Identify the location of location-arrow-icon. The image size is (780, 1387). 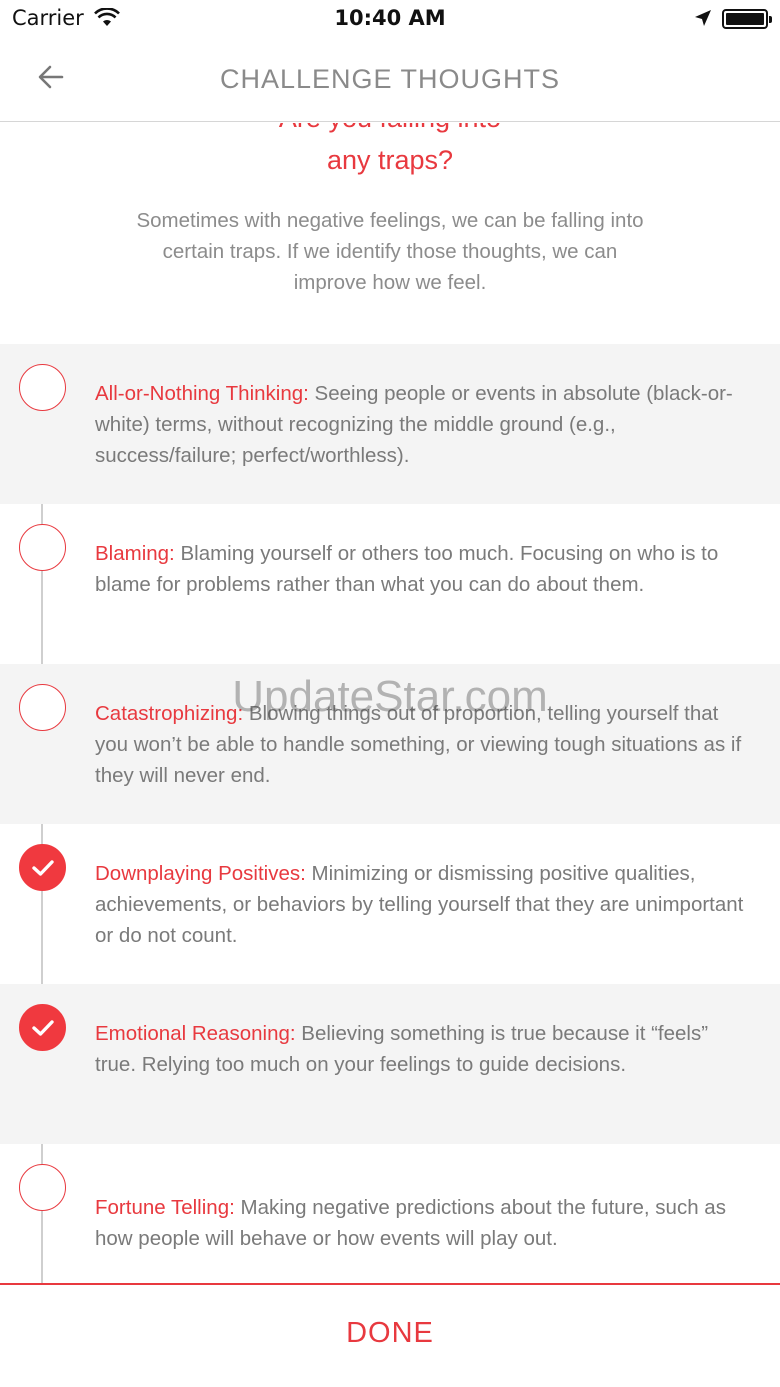
(703, 18).